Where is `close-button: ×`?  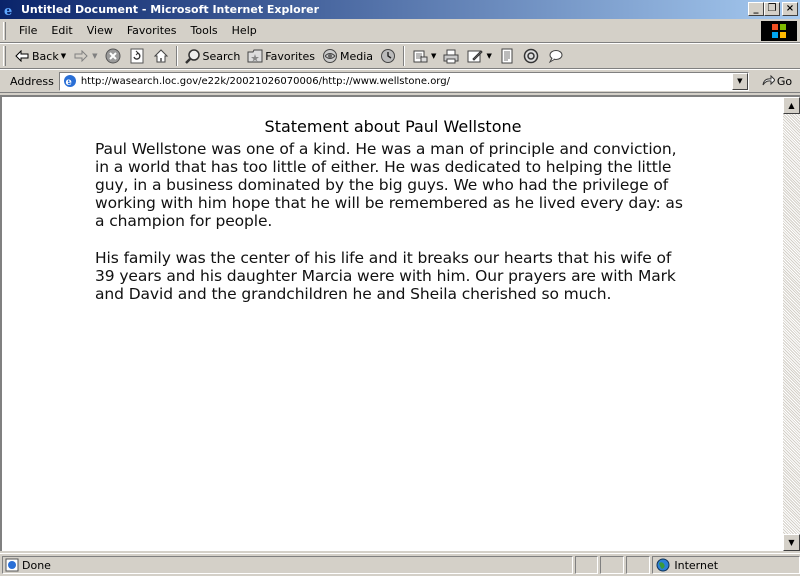 close-button: × is located at coordinates (790, 9).